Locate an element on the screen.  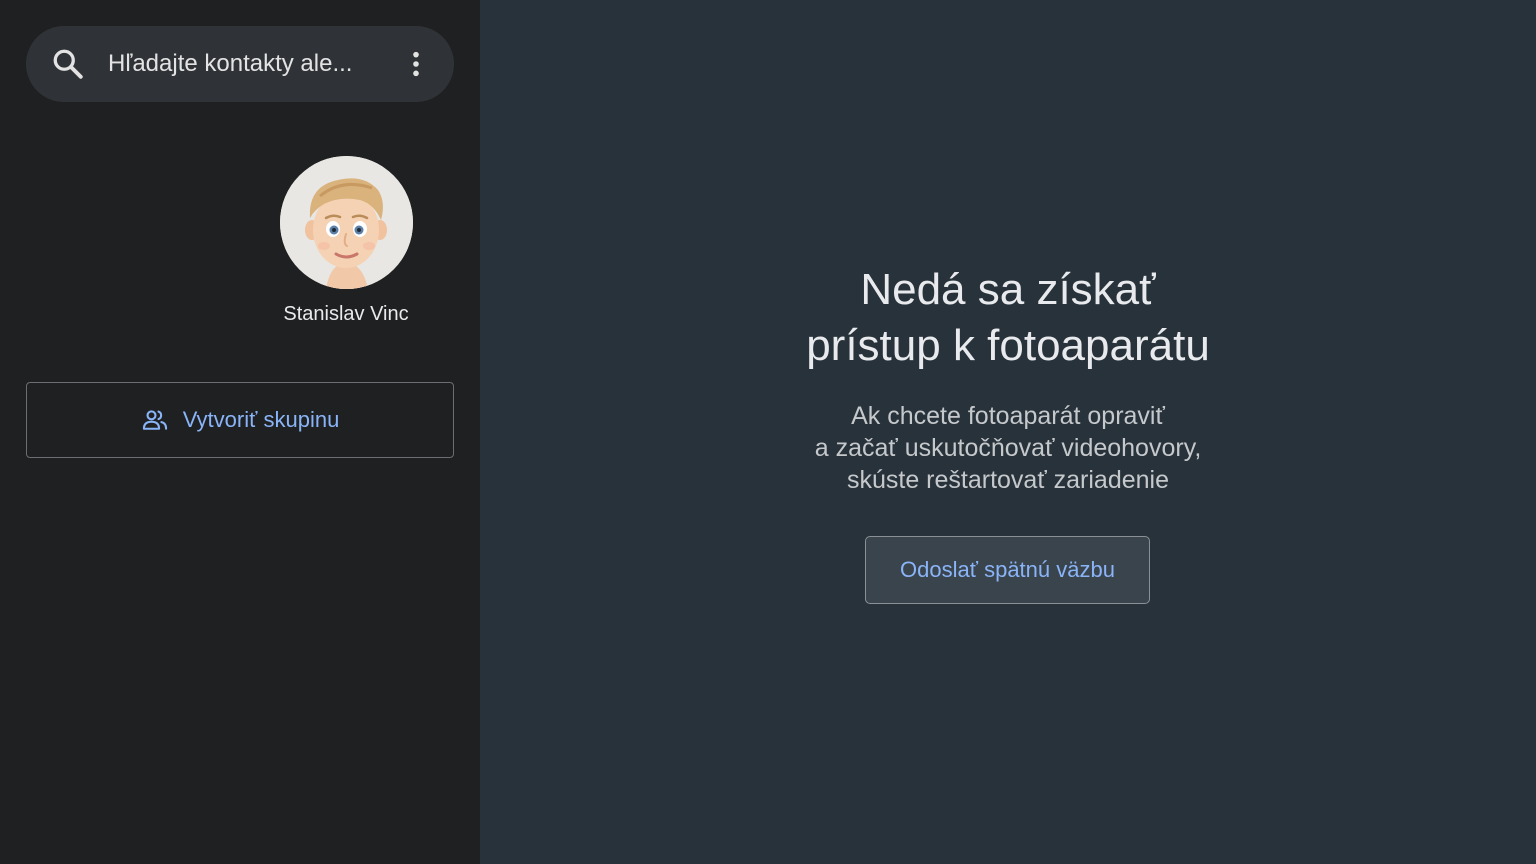
error-description-line: skúste reštartovať zariadenie is located at coordinates (1008, 480).